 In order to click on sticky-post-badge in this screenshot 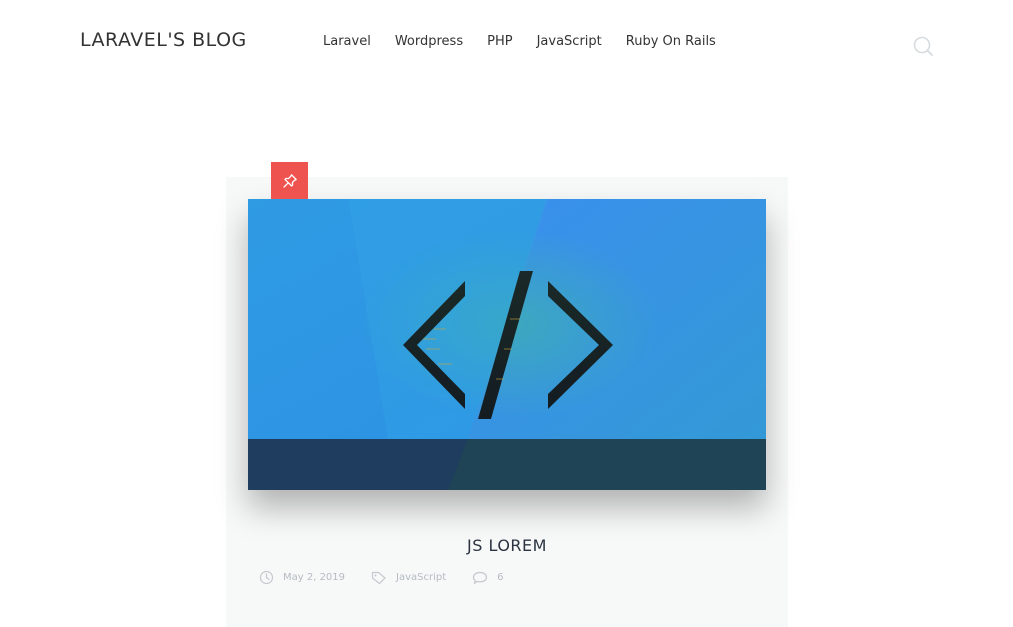, I will do `click(289, 180)`.